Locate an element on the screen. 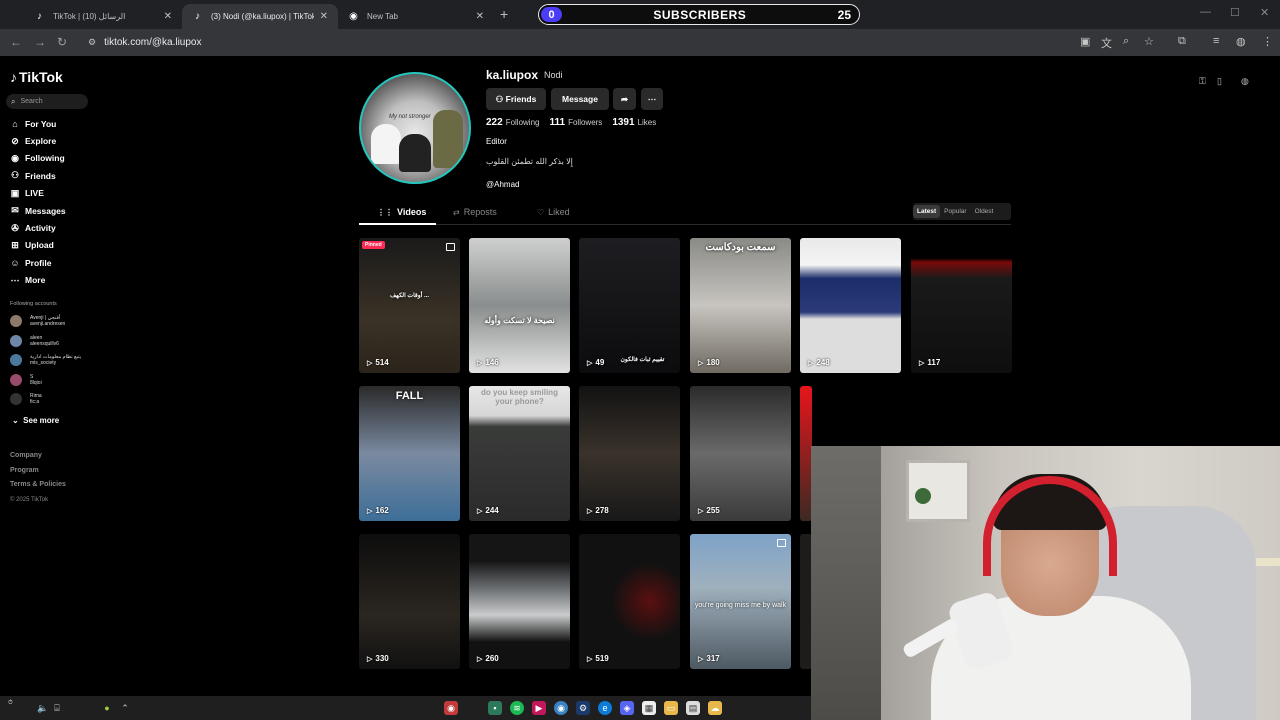 The image size is (1280, 720). tab-videos: ⋮⋮ Videos is located at coordinates (401, 212).